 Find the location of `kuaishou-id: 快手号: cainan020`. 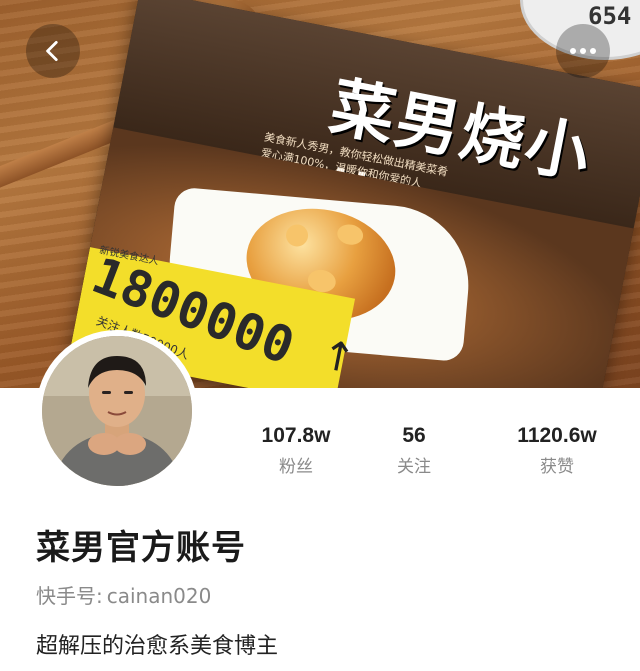

kuaishou-id: 快手号: cainan020 is located at coordinates (123, 594).